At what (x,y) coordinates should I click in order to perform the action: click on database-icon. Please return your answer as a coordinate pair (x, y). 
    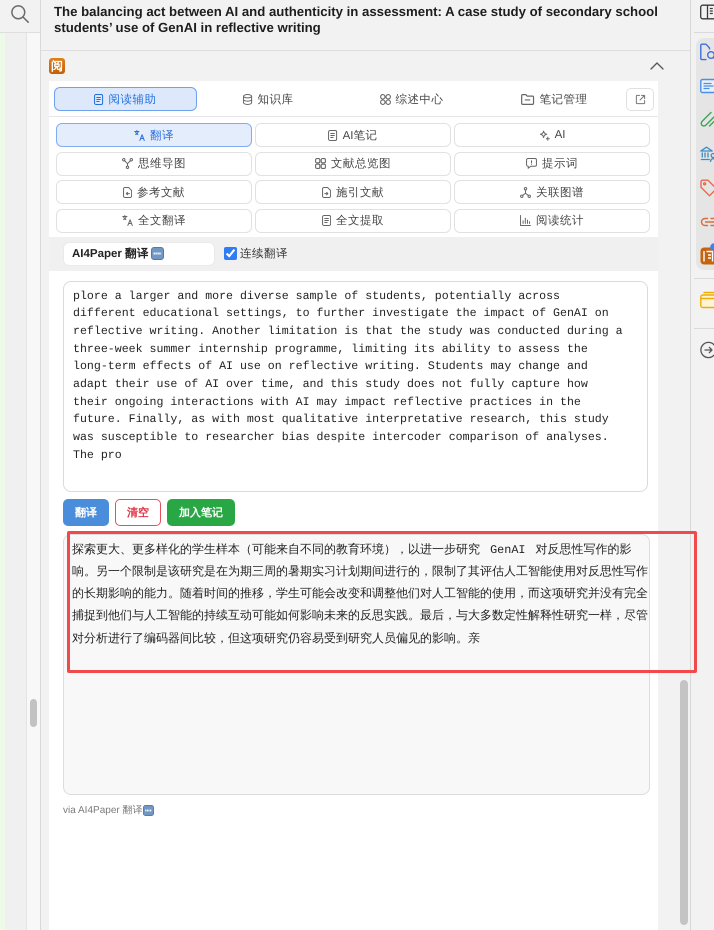
    Looking at the image, I should click on (248, 99).